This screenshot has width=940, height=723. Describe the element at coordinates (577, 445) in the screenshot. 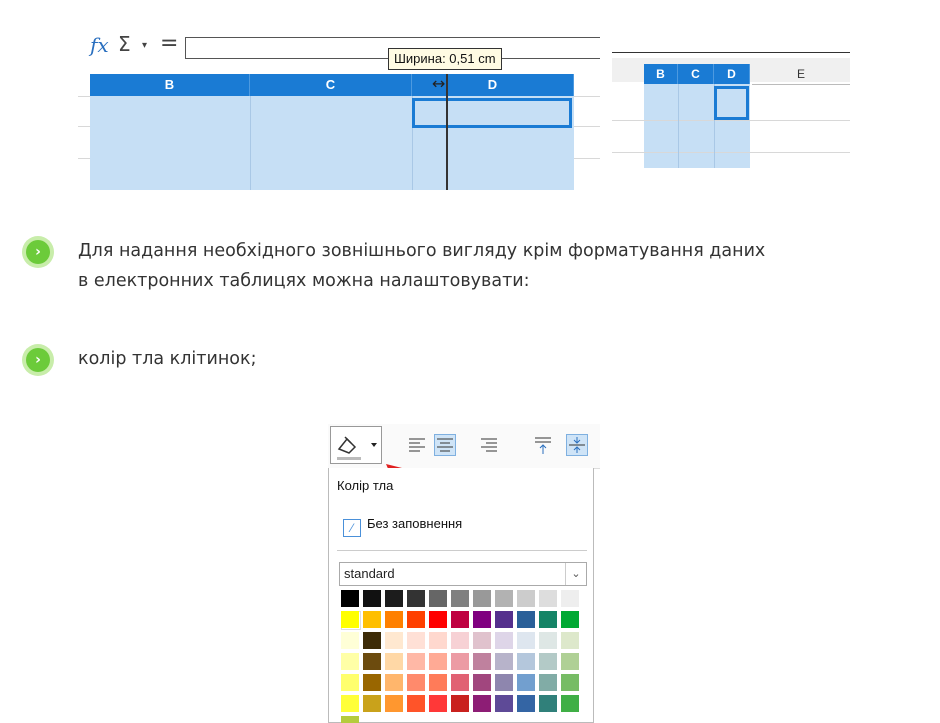

I see `align-middle-icon` at that location.